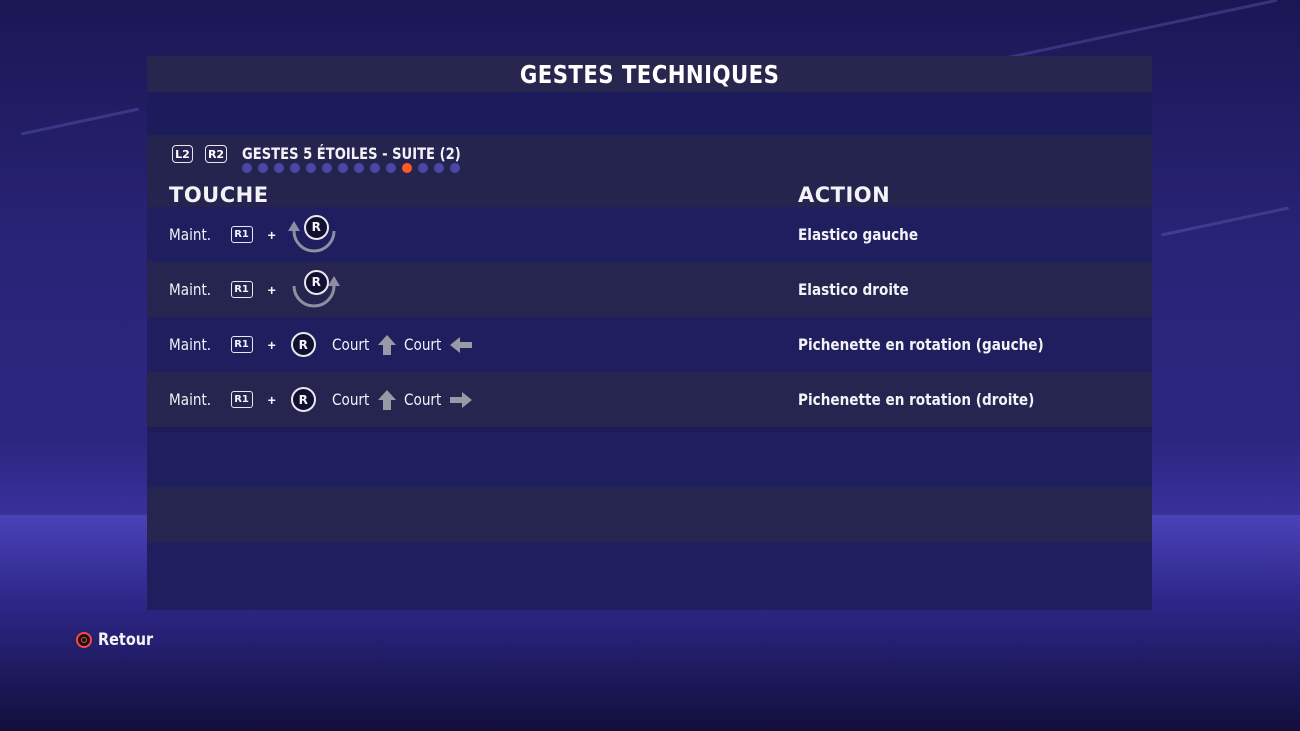 The height and width of the screenshot is (731, 1300). What do you see at coordinates (351, 153) in the screenshot?
I see `category-title: GESTES 5 ÉTOILES - SUITE (2)` at bounding box center [351, 153].